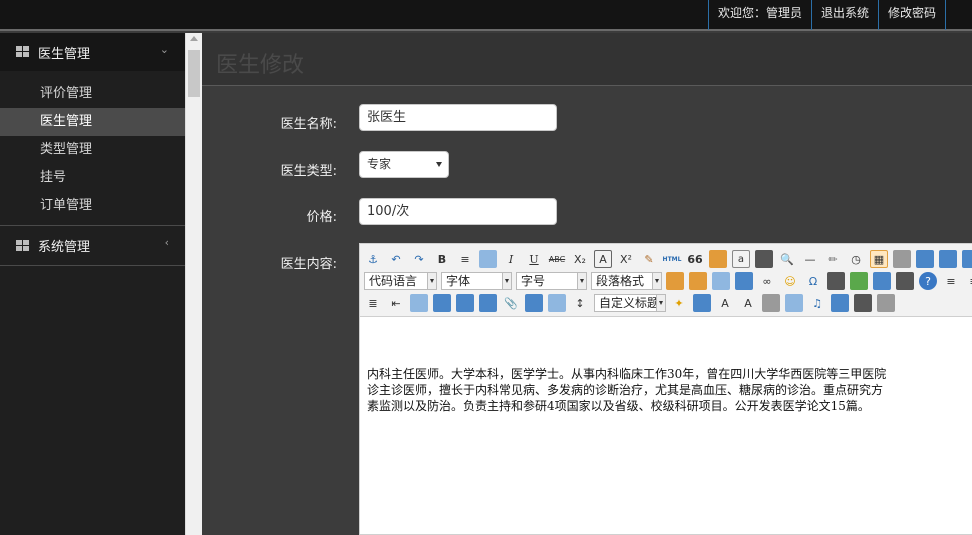  I want to click on eraser-icon: ✏, so click(833, 259).